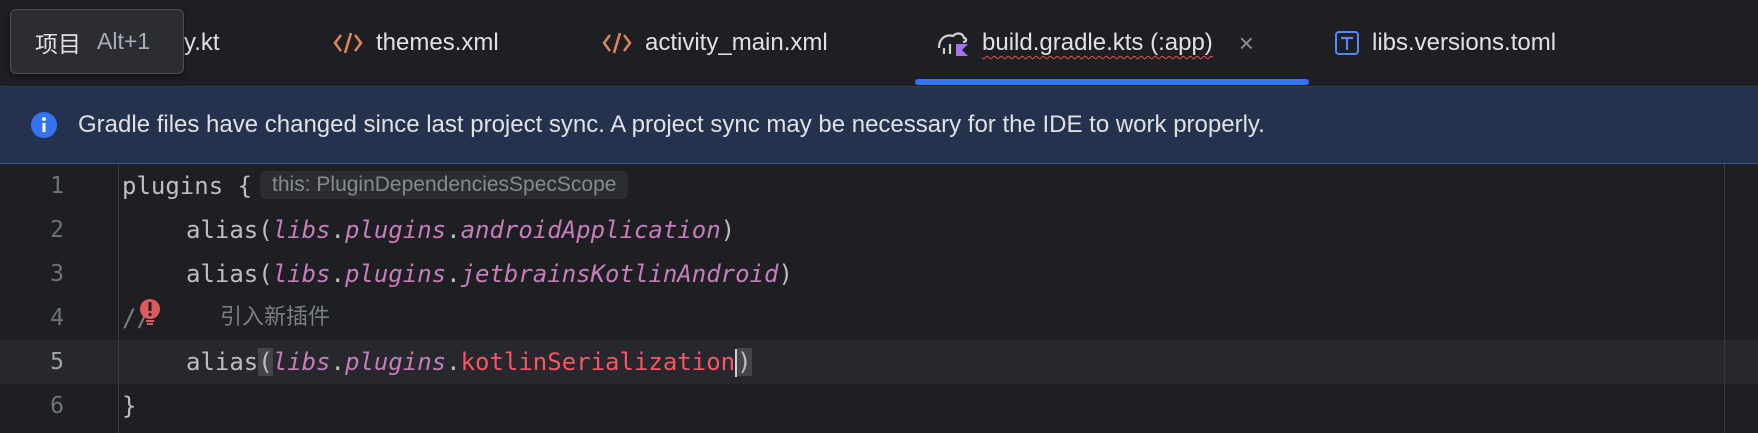 The image size is (1758, 433). Describe the element at coordinates (1464, 42) in the screenshot. I see `tab-label: libs.versions.toml` at that location.